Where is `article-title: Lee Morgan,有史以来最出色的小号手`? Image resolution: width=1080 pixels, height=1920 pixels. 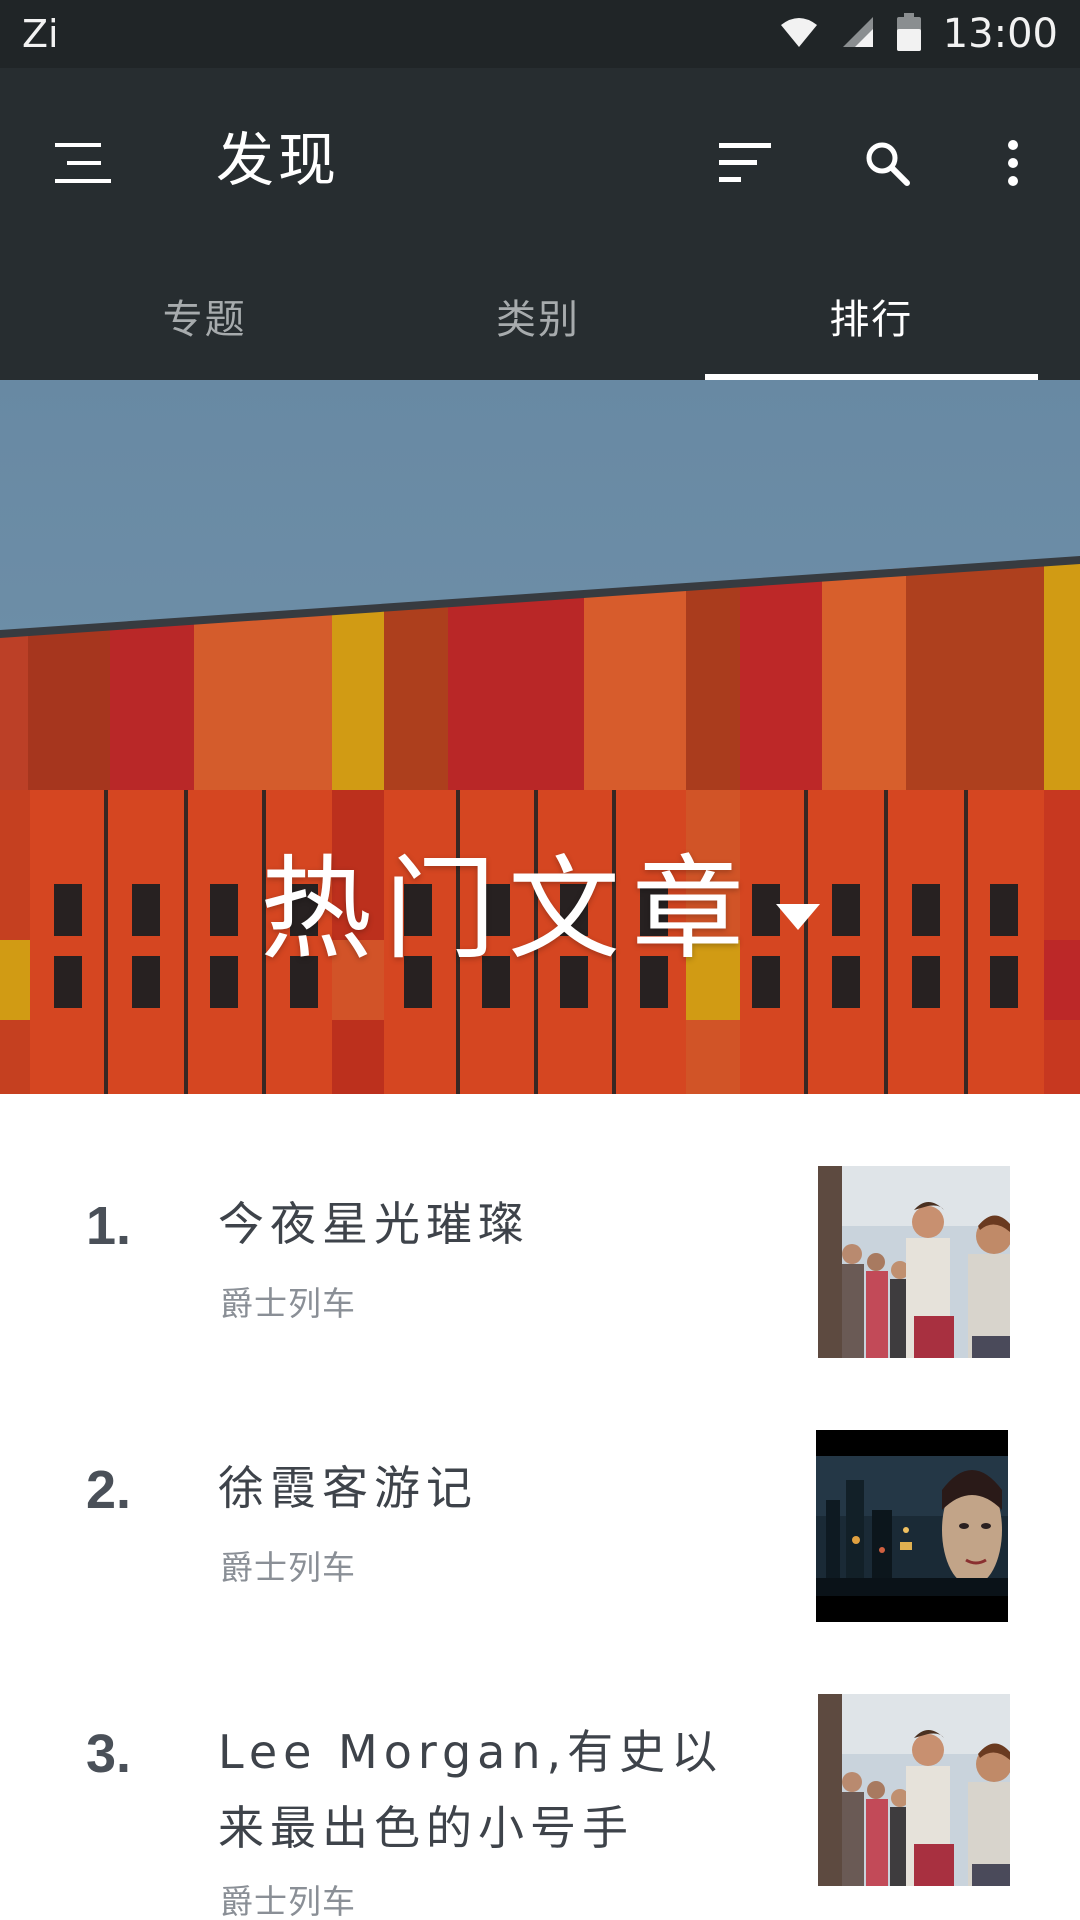 article-title: Lee Morgan,有史以来最出色的小号手 is located at coordinates (471, 1790).